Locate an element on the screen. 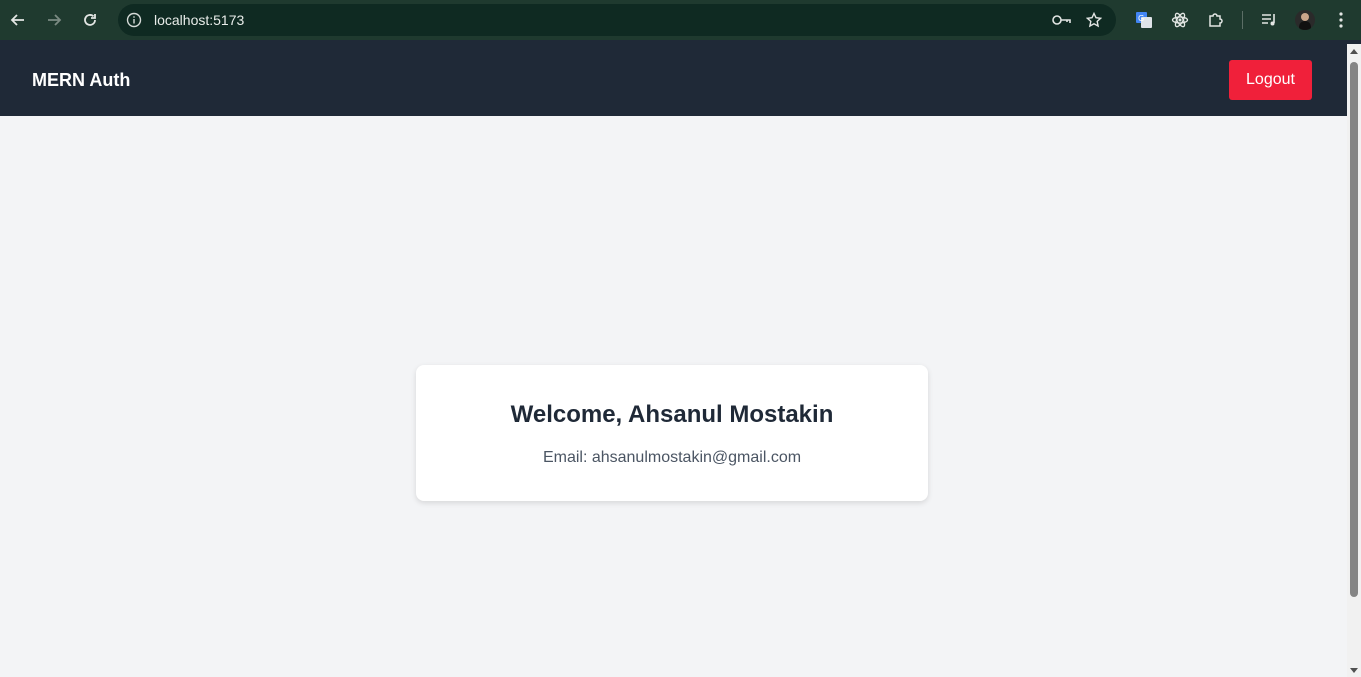 The width and height of the screenshot is (1361, 677). translate-extension: G is located at coordinates (1144, 20).